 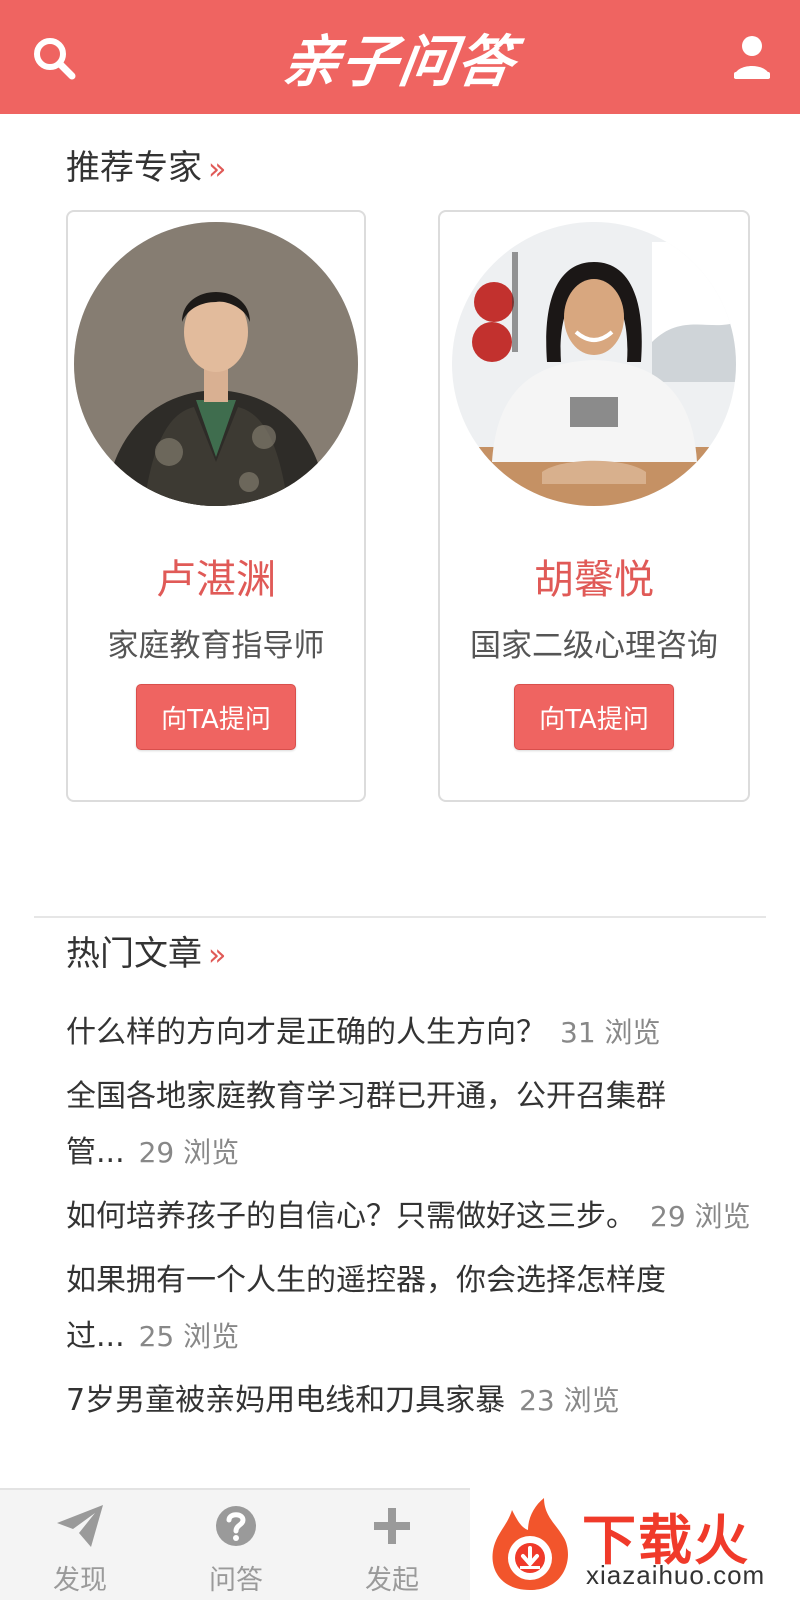 What do you see at coordinates (594, 580) in the screenshot?
I see `expert-name: 胡馨悦` at bounding box center [594, 580].